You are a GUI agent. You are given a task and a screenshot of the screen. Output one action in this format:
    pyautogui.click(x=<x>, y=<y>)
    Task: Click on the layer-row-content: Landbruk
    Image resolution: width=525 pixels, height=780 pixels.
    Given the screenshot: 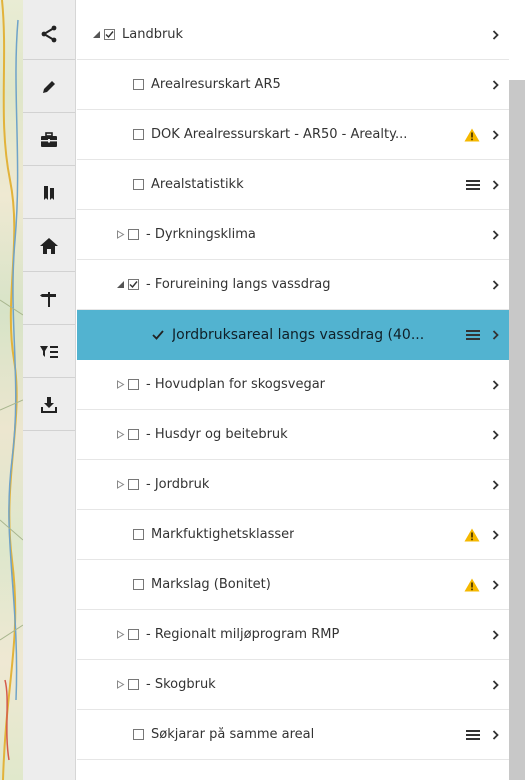 What is the action you would take?
    pyautogui.click(x=130, y=34)
    